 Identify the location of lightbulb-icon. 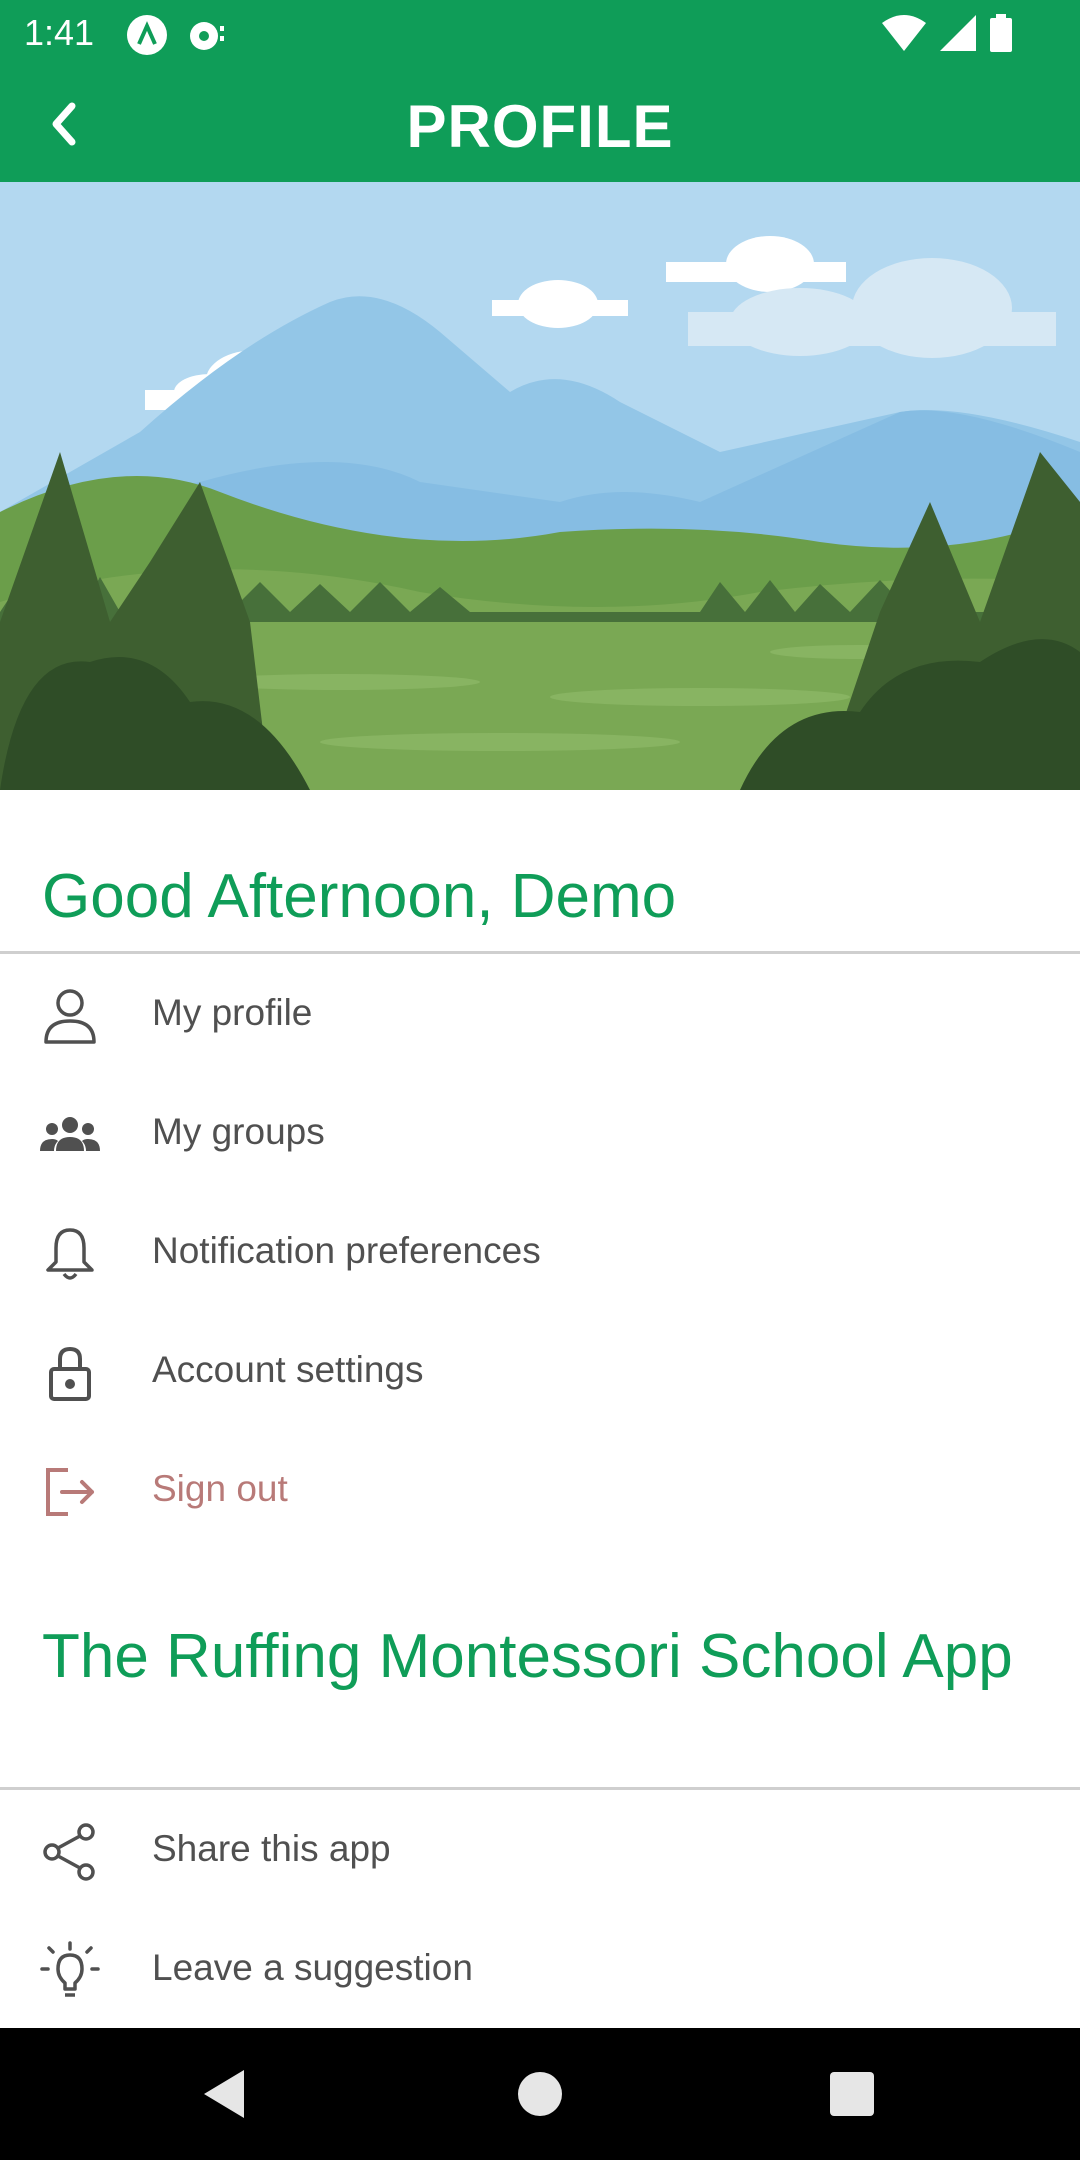
(70, 1969).